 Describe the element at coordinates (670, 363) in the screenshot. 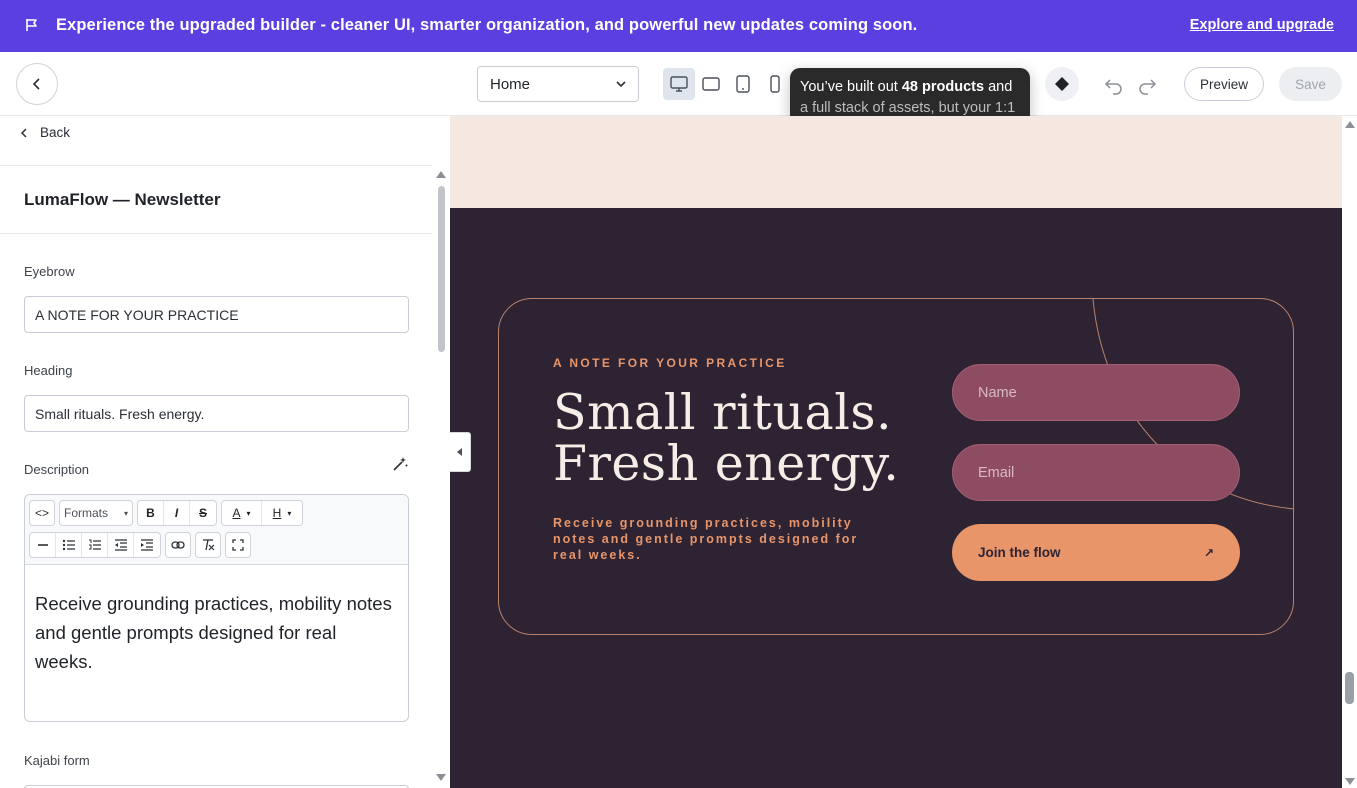

I see `newsletter-eyebrow: A NOTE FOR YOUR PRACTICE` at that location.